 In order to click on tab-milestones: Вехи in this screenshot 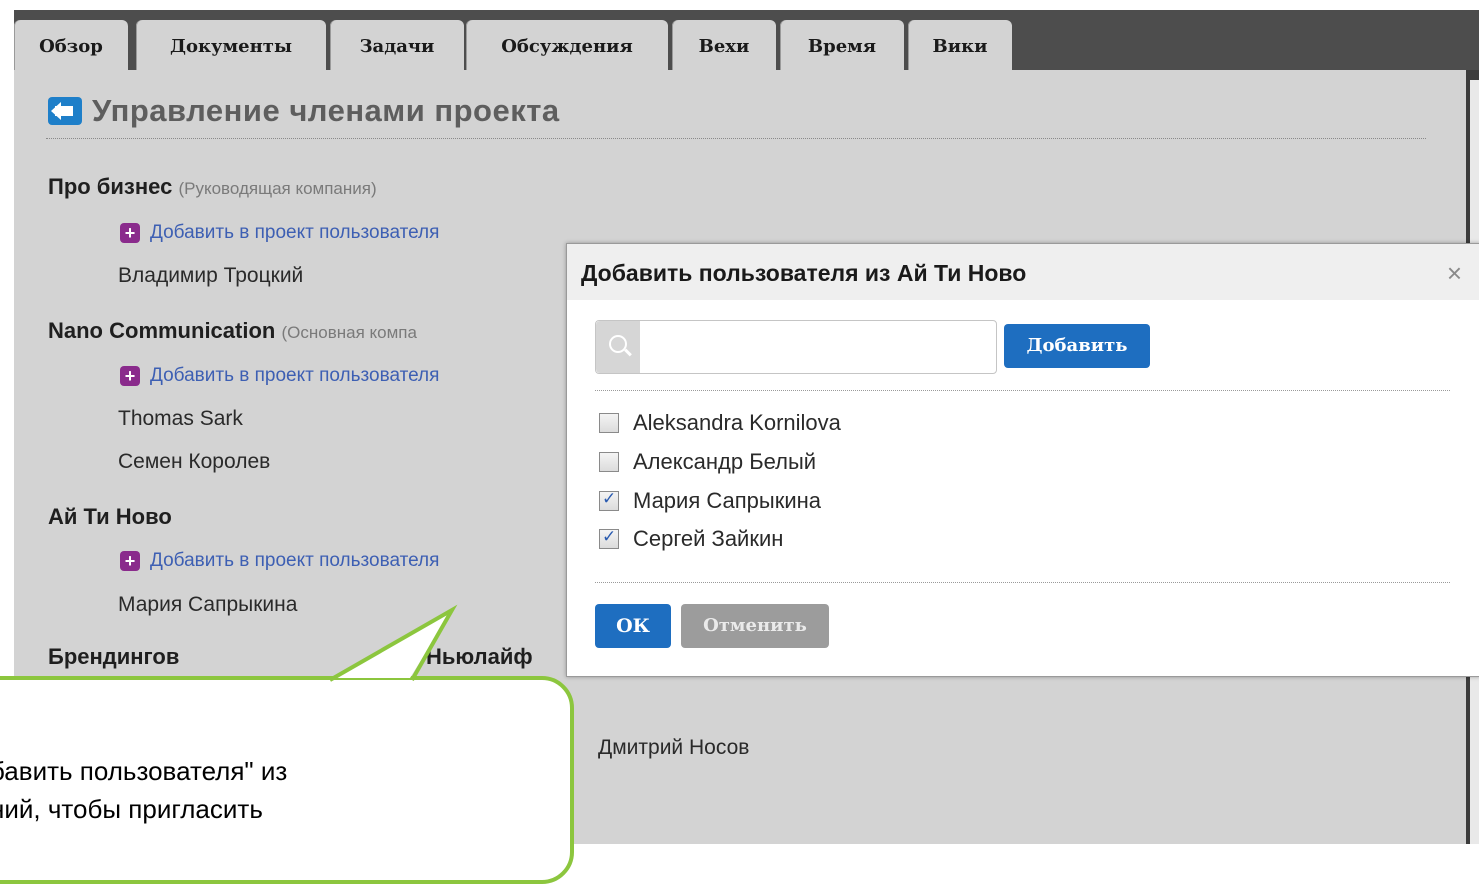, I will do `click(724, 45)`.